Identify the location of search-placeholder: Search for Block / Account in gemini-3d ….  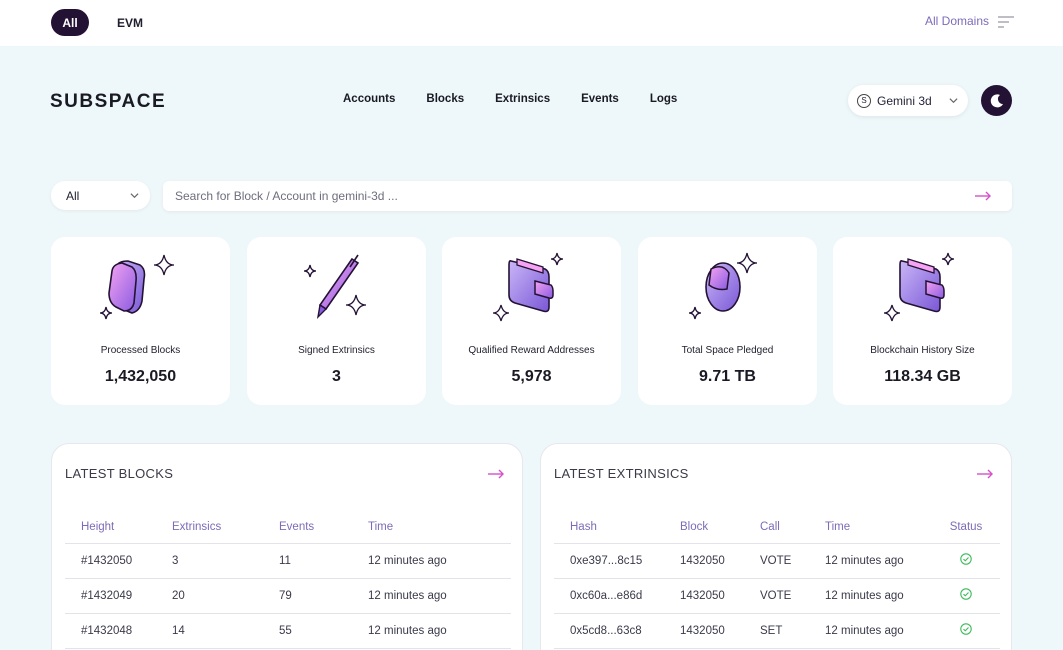
(286, 196).